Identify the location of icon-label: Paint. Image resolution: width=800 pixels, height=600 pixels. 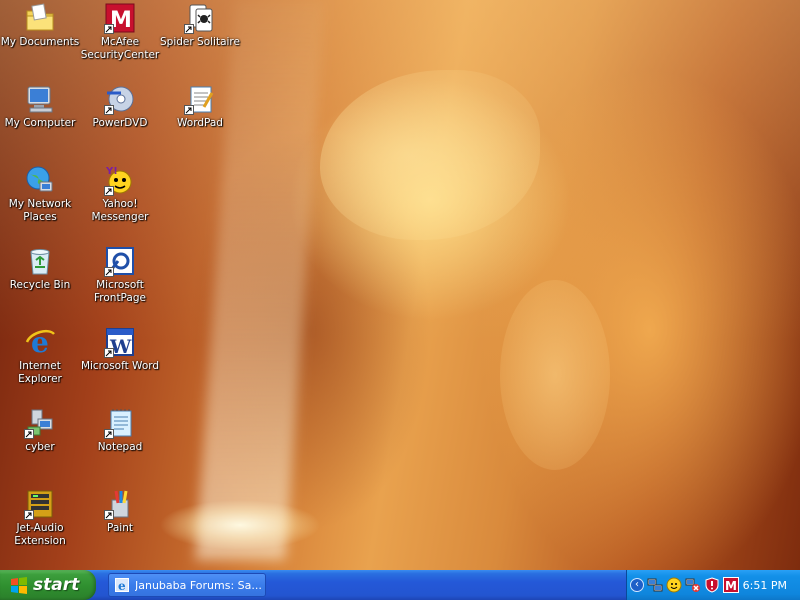
(120, 528).